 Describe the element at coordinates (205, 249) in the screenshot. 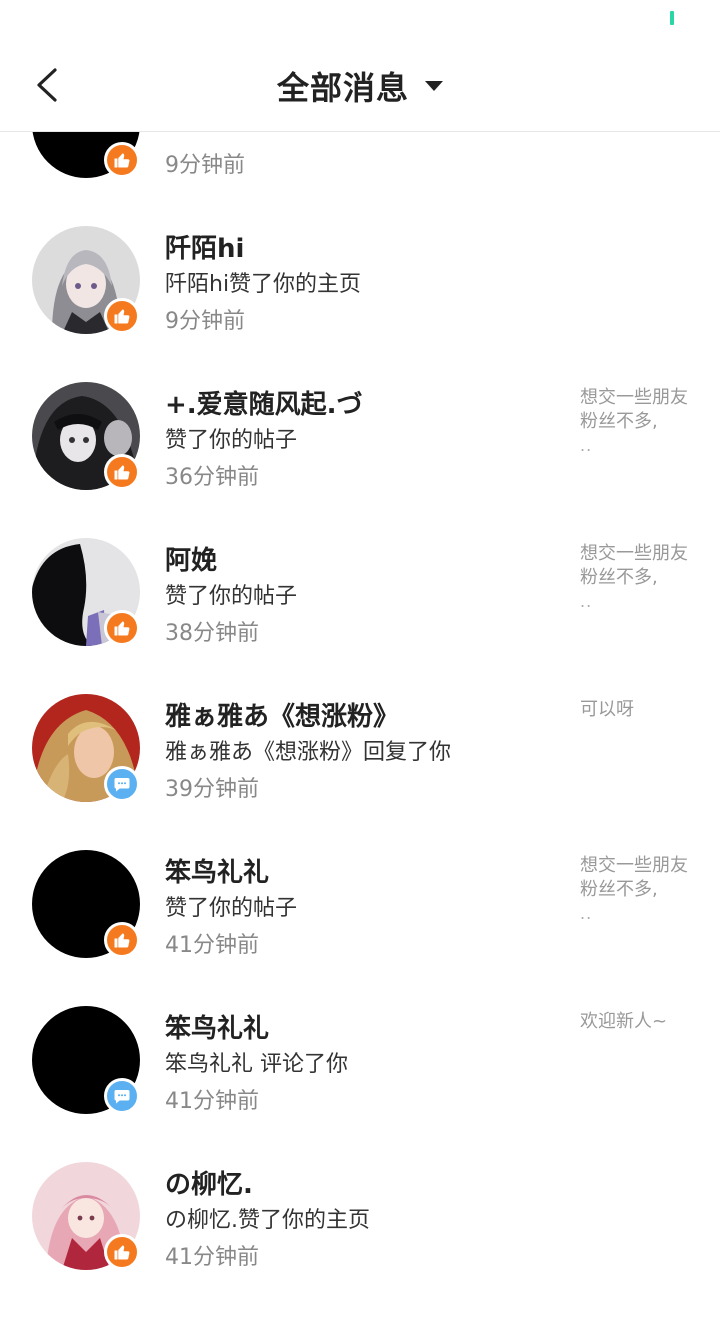

I see `sender-name: 阡陌hi` at that location.